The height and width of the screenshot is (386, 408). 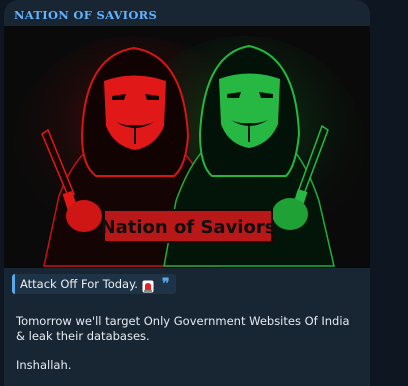 I want to click on banner-title: Nation of Saviors, so click(x=188, y=227).